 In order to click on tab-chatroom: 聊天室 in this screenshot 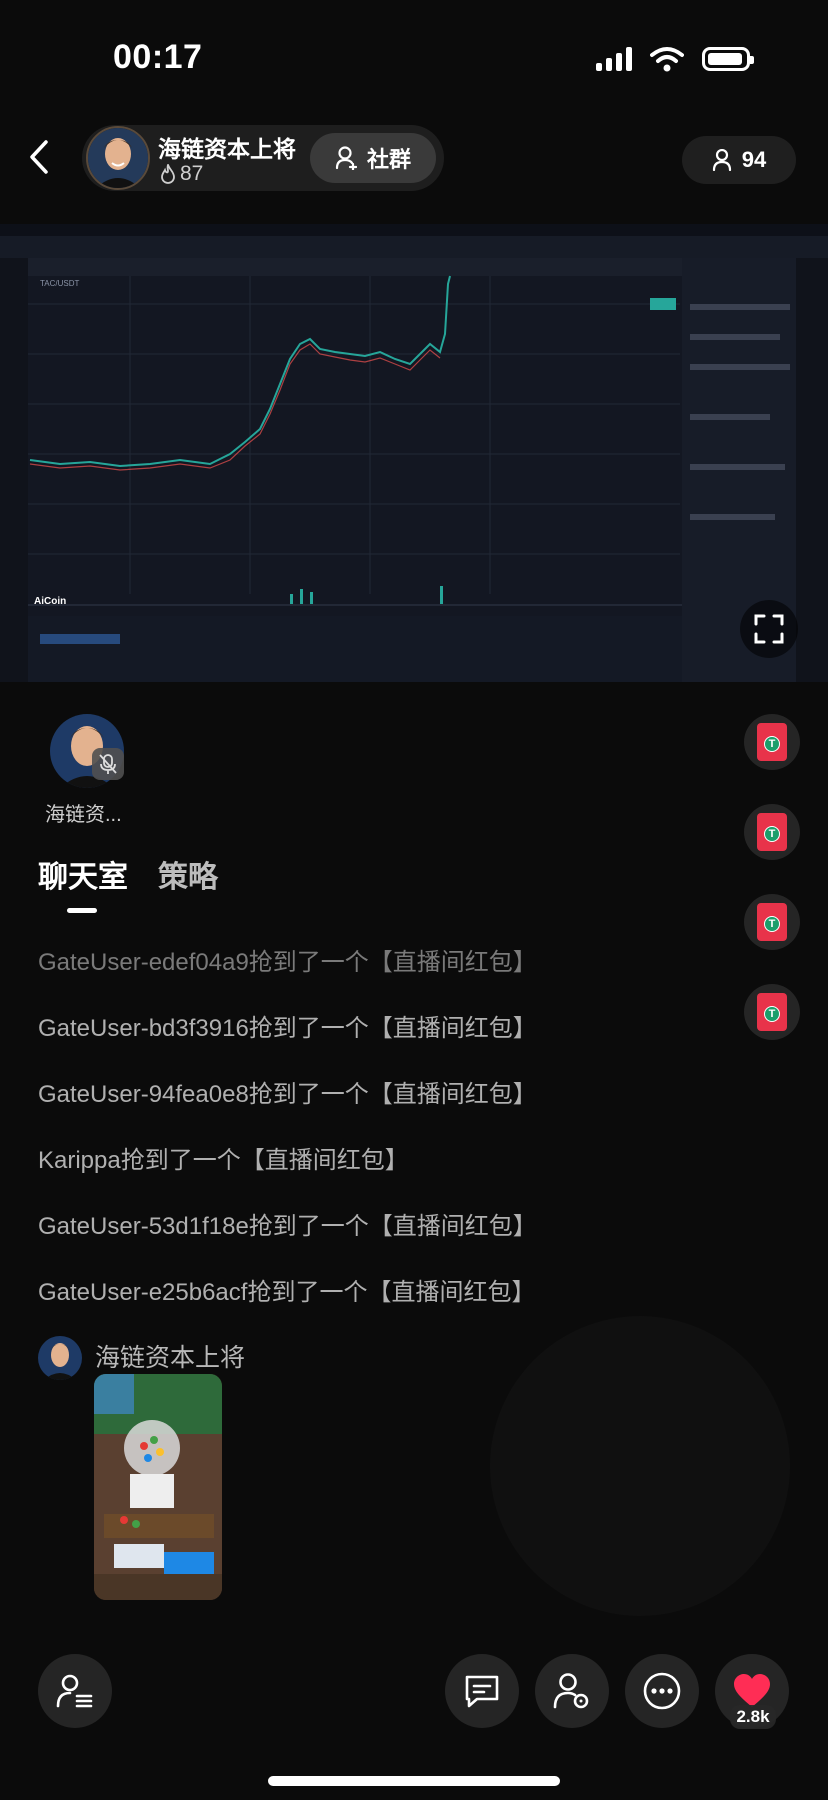, I will do `click(83, 874)`.